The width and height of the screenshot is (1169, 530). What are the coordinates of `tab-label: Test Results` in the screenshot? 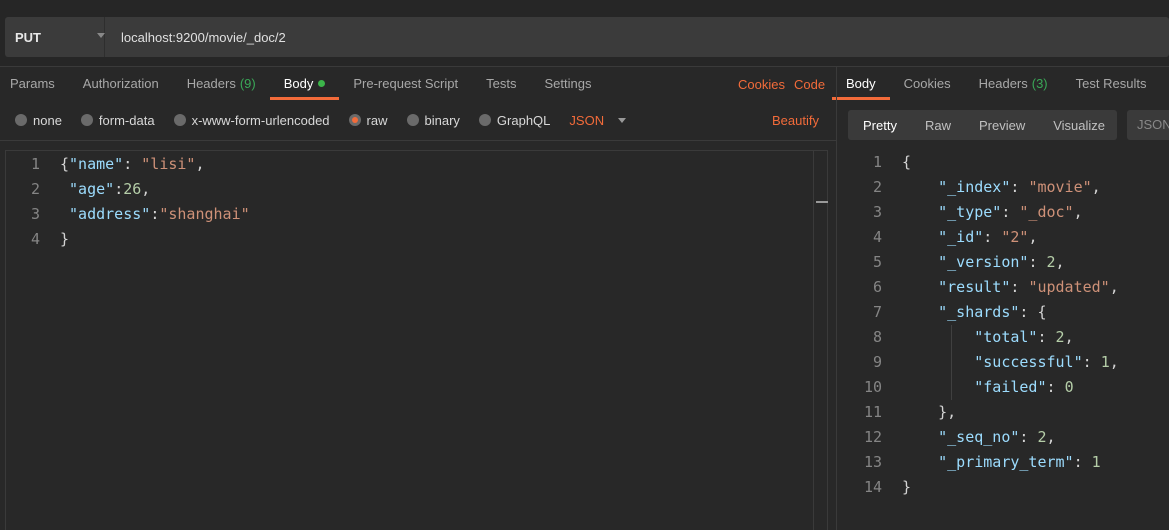 It's located at (1111, 83).